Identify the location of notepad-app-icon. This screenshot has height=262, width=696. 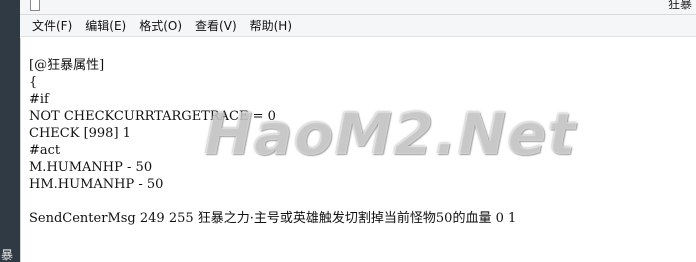
(35, 5).